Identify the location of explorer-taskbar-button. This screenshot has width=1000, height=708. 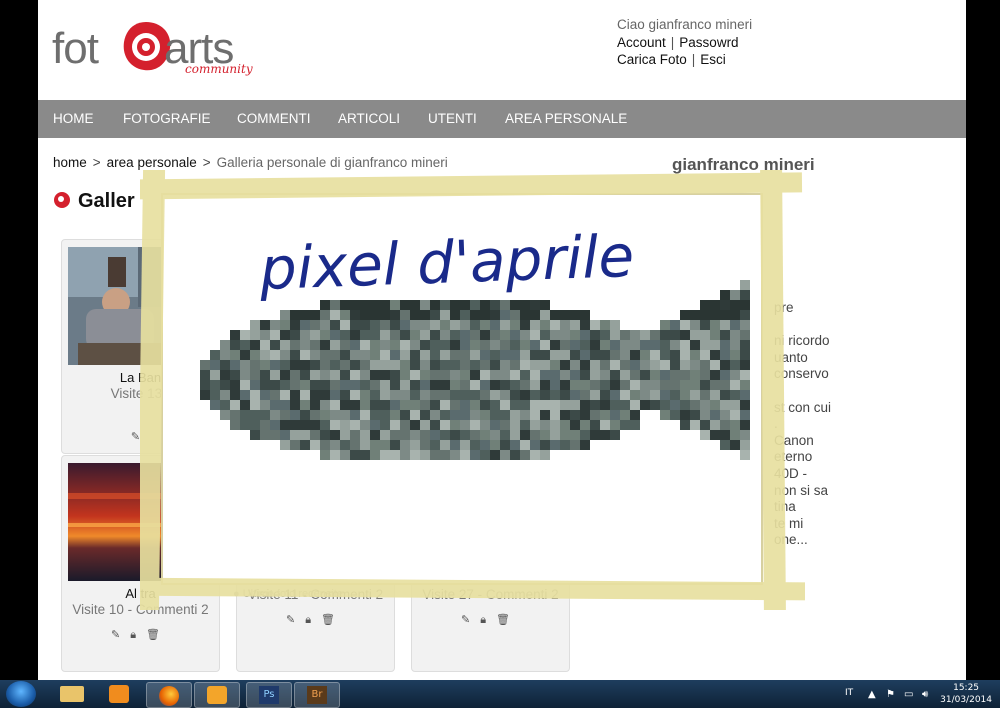
(72, 694).